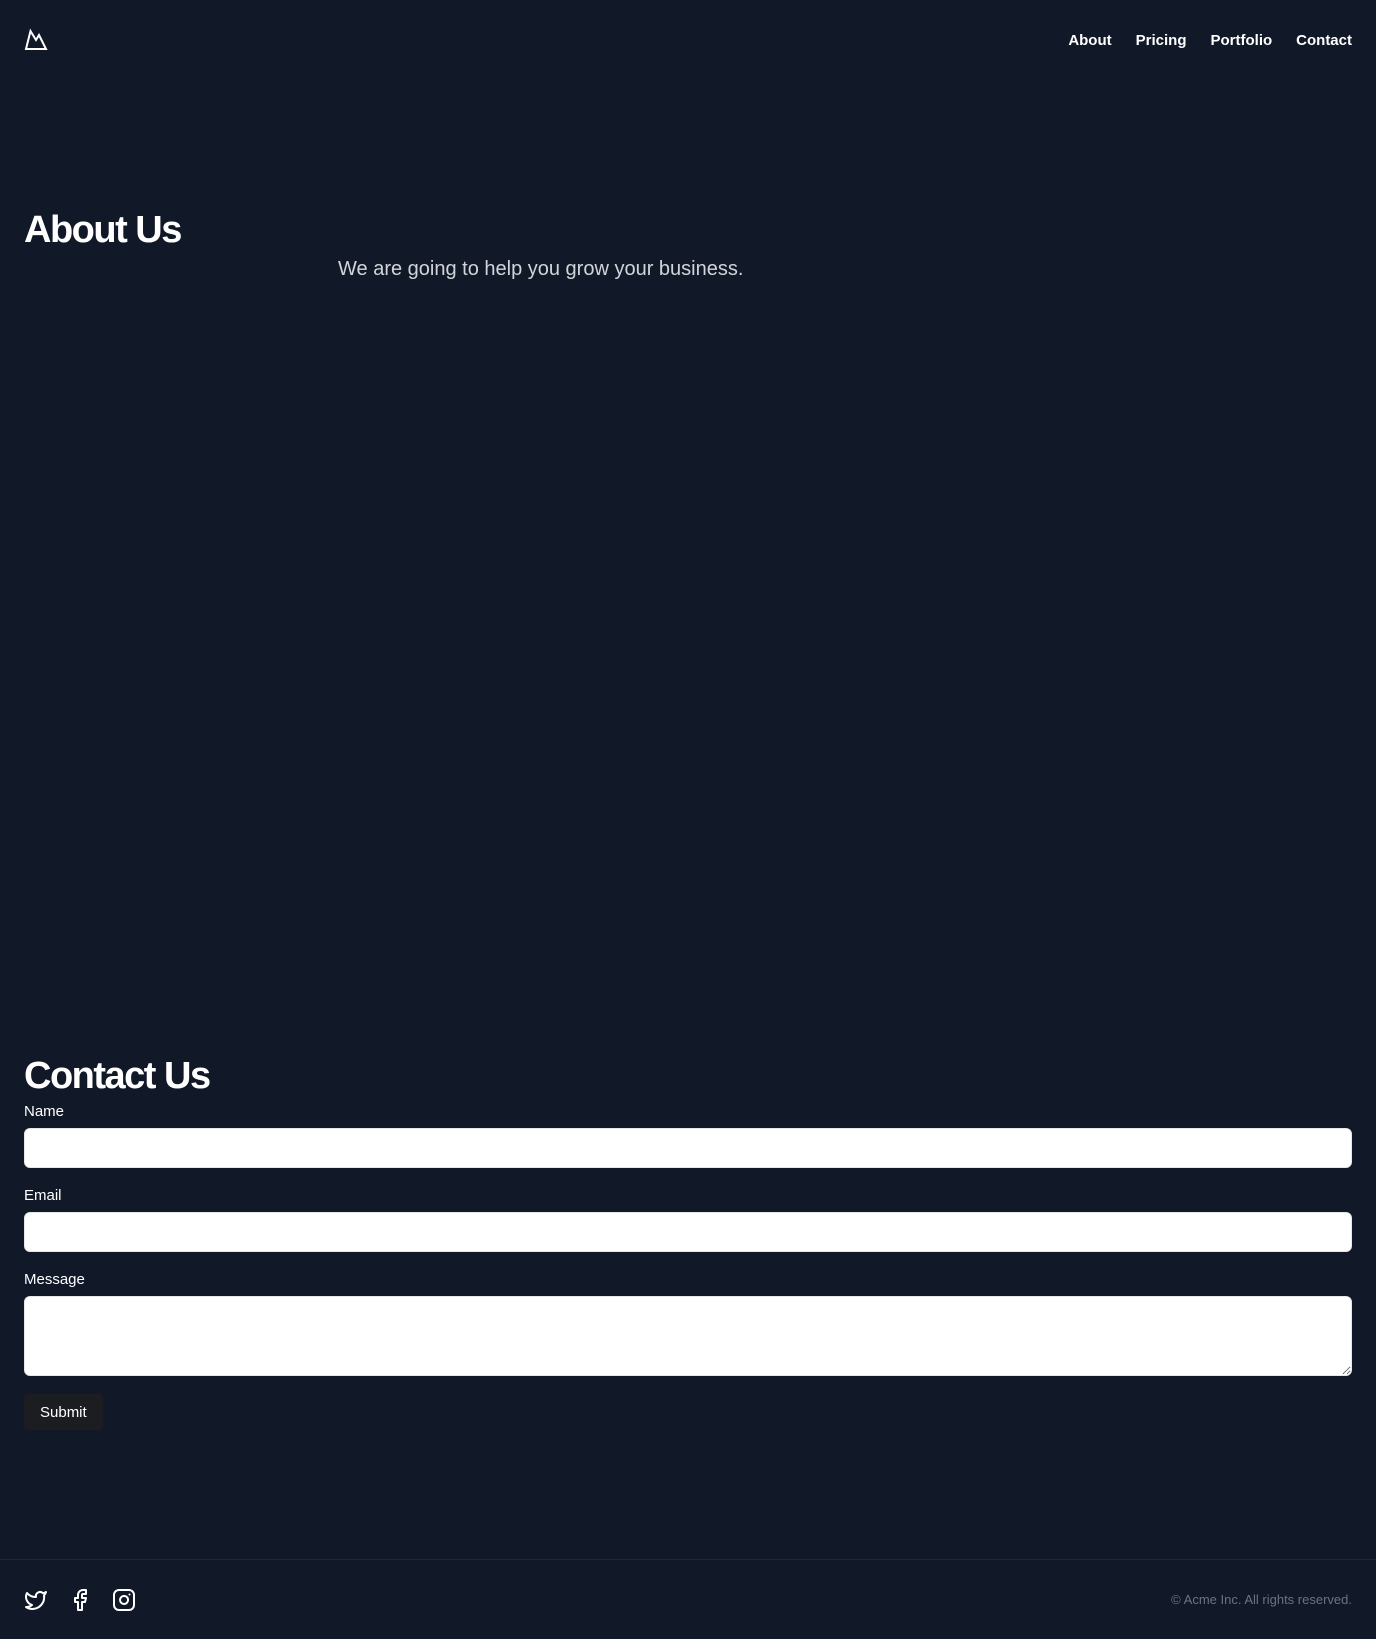 The image size is (1376, 1639). What do you see at coordinates (688, 40) in the screenshot?
I see `site-header: About Pricing Portfolio Contact` at bounding box center [688, 40].